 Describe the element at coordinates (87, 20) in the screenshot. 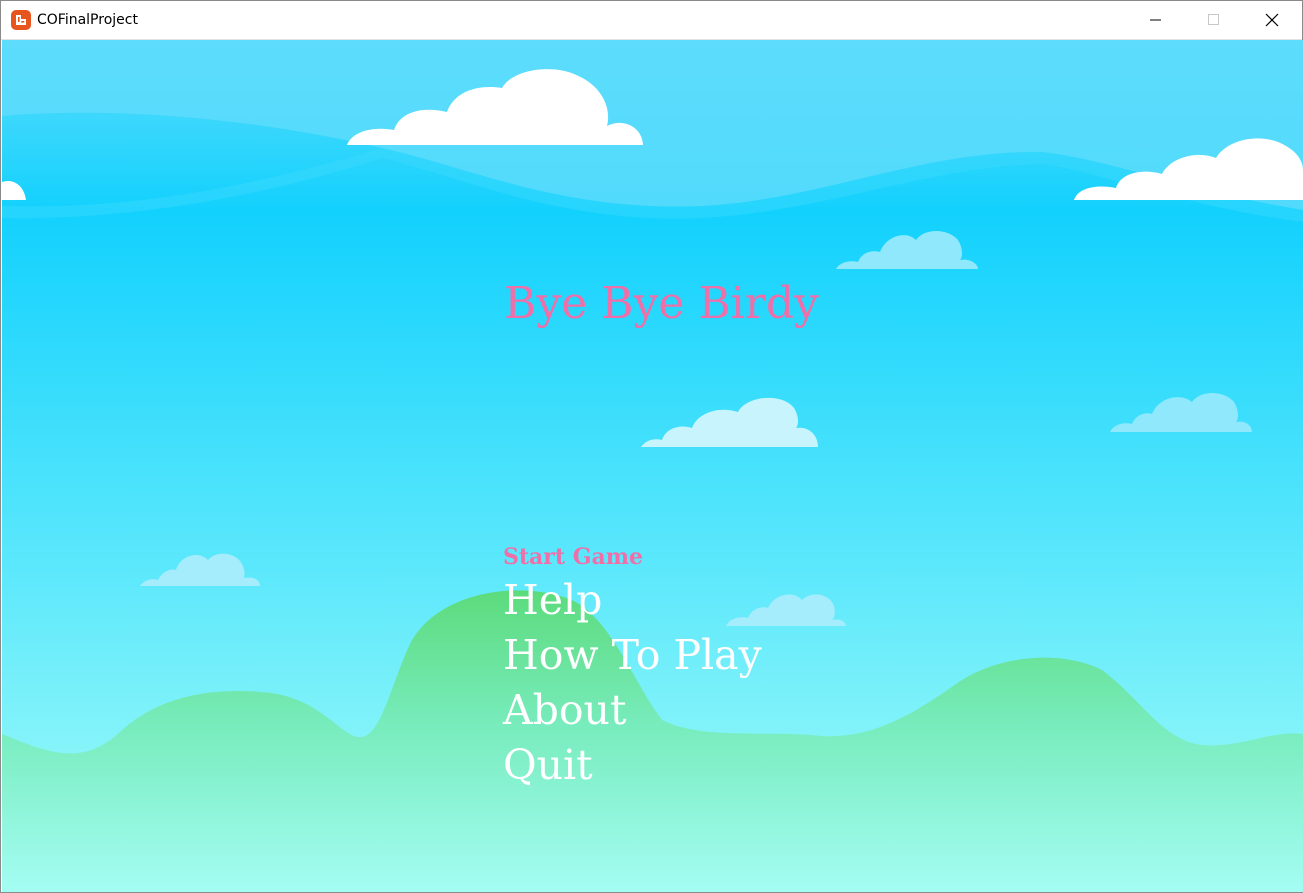

I see `window-title: COFinalProject` at that location.